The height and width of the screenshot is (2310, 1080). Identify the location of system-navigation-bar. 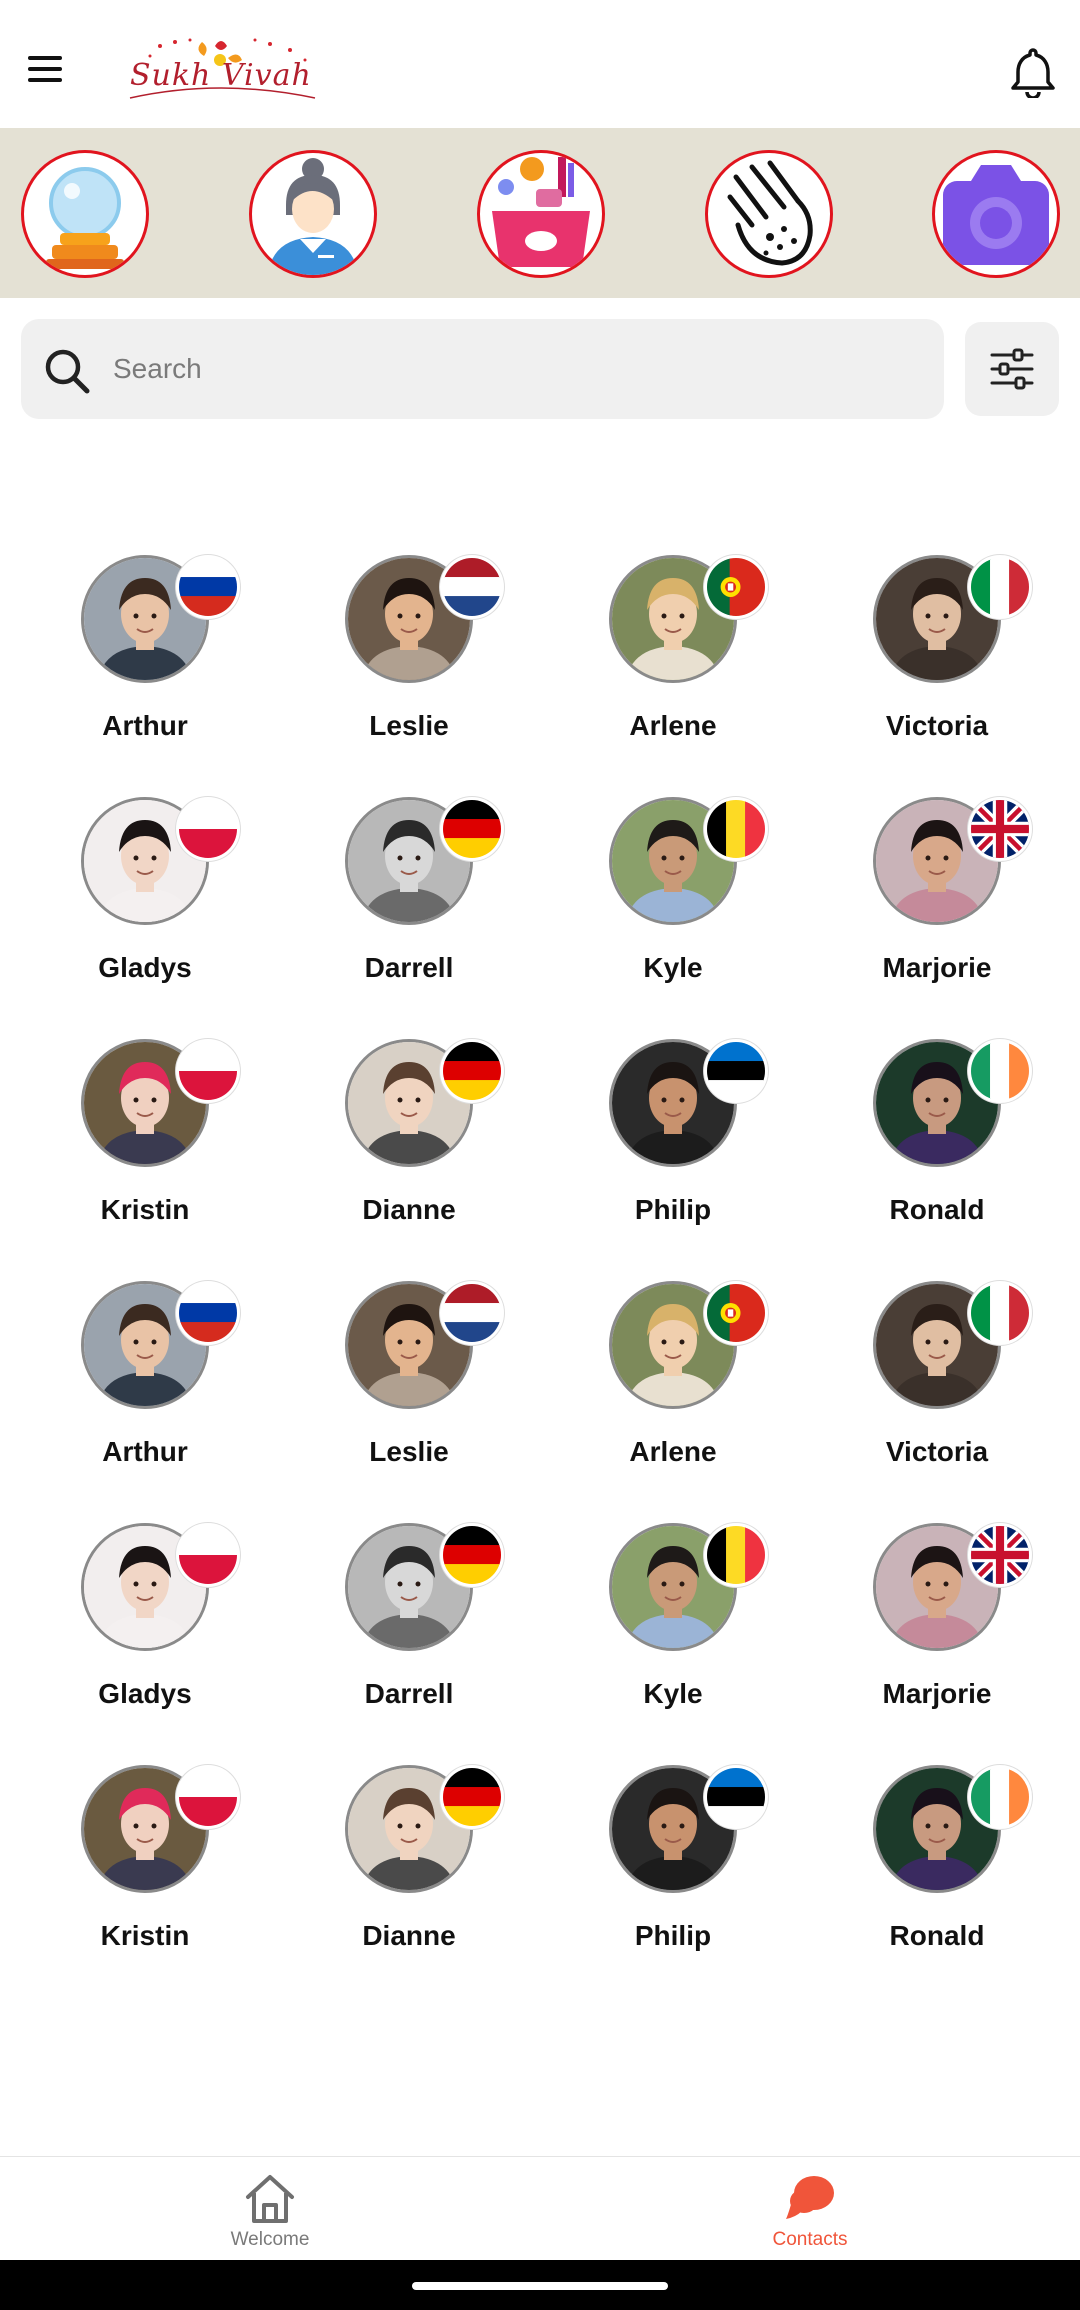
(540, 2285).